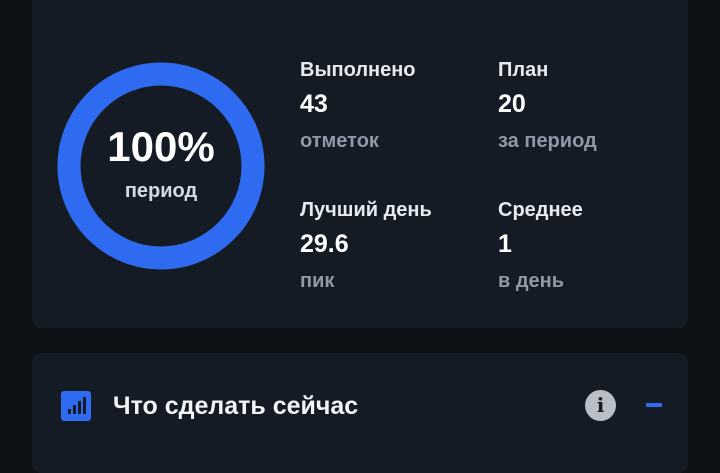 The image size is (720, 473). What do you see at coordinates (600, 405) in the screenshot?
I see `info-icon: i` at bounding box center [600, 405].